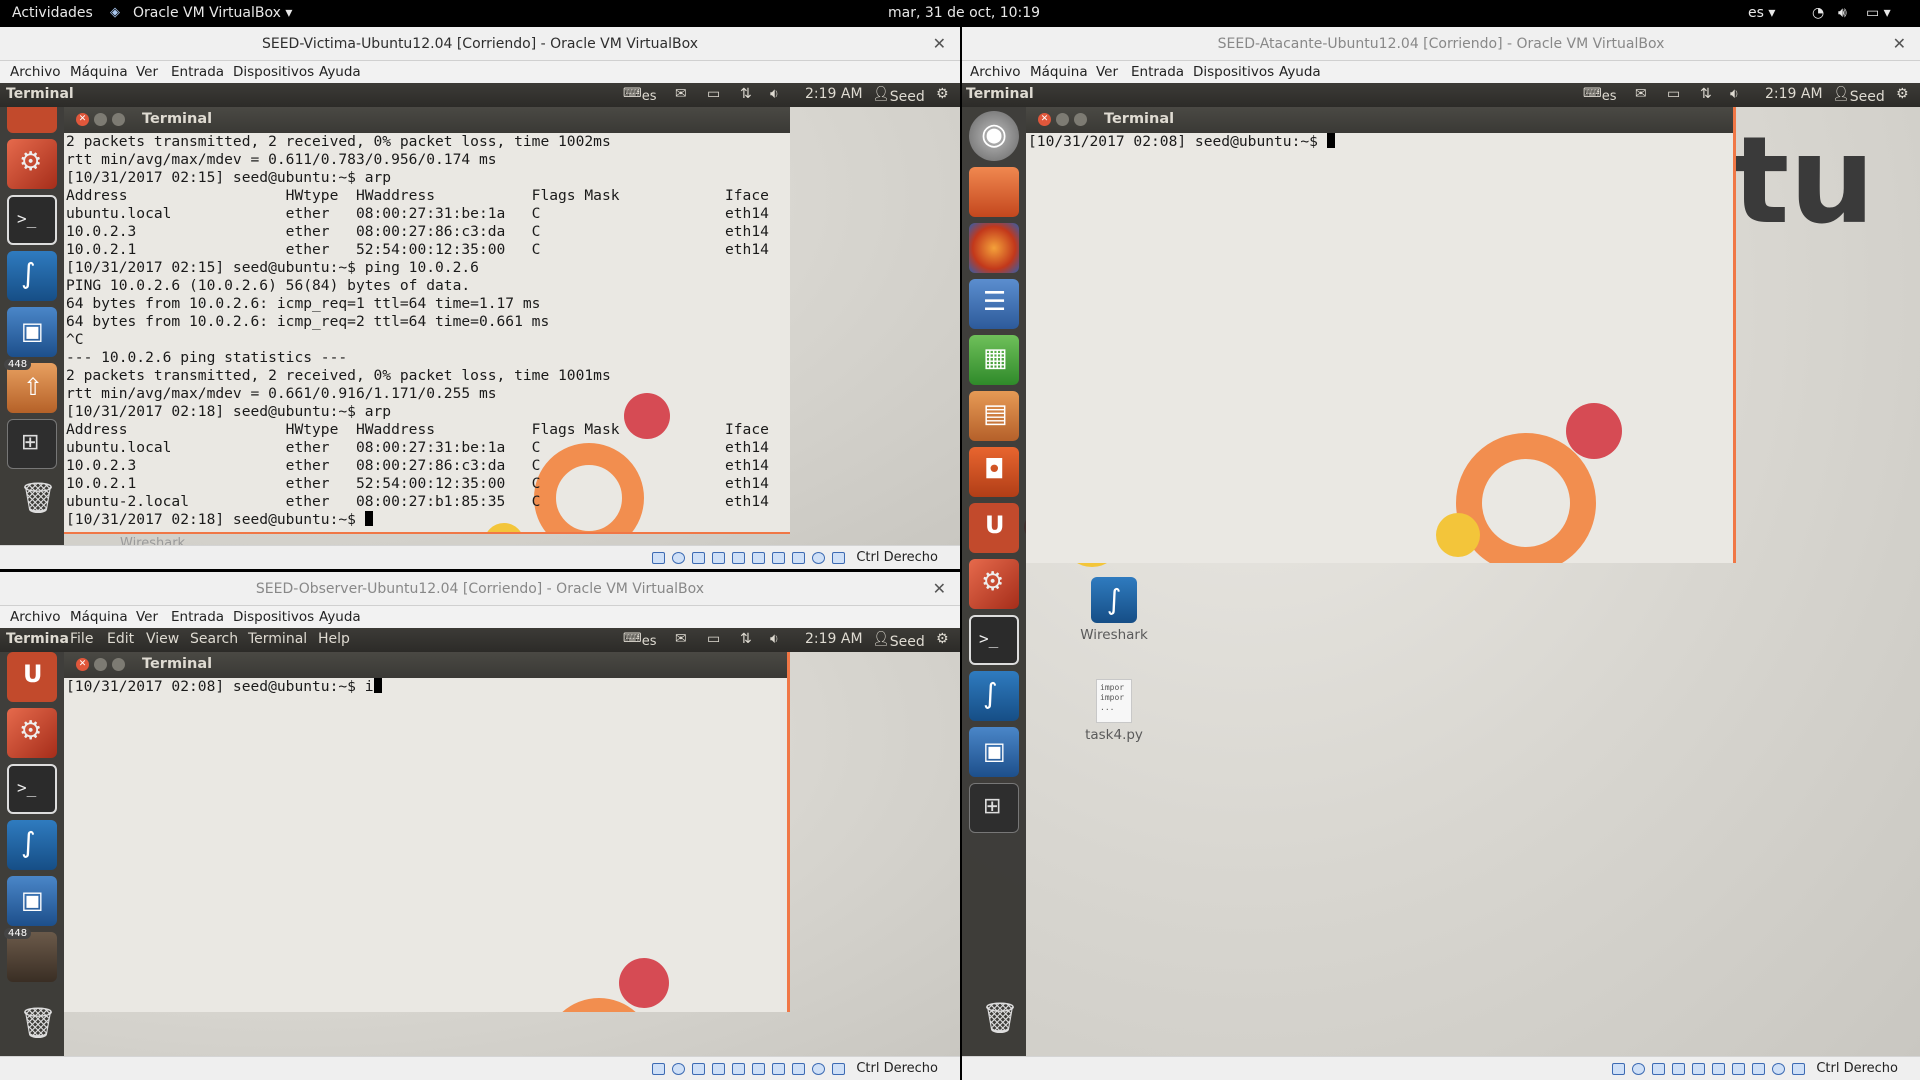  Describe the element at coordinates (214, 639) in the screenshot. I see `menu-search: Search` at that location.